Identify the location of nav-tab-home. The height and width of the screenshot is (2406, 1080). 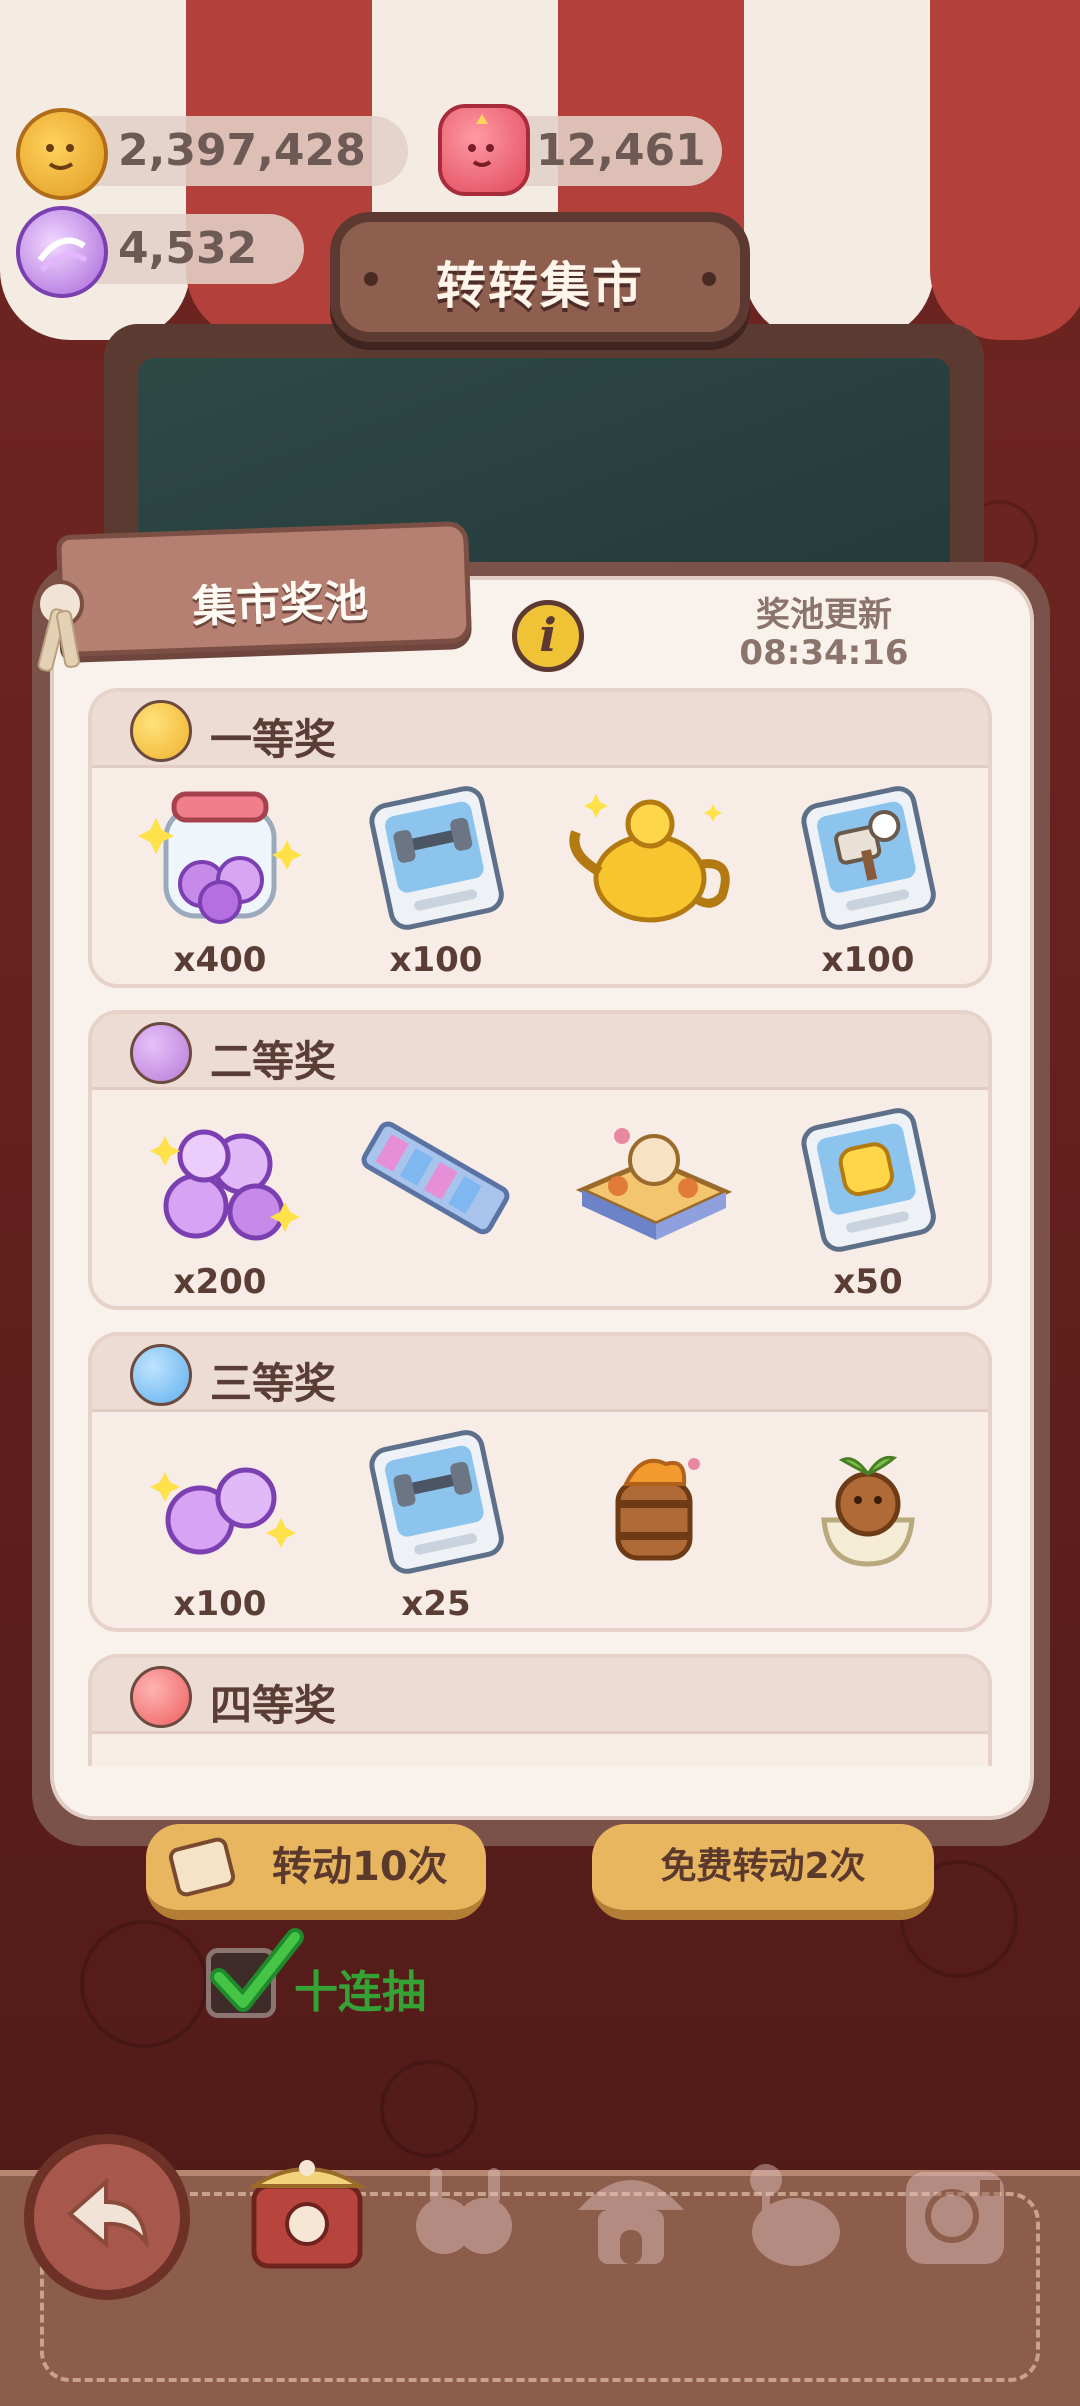
(631, 2213).